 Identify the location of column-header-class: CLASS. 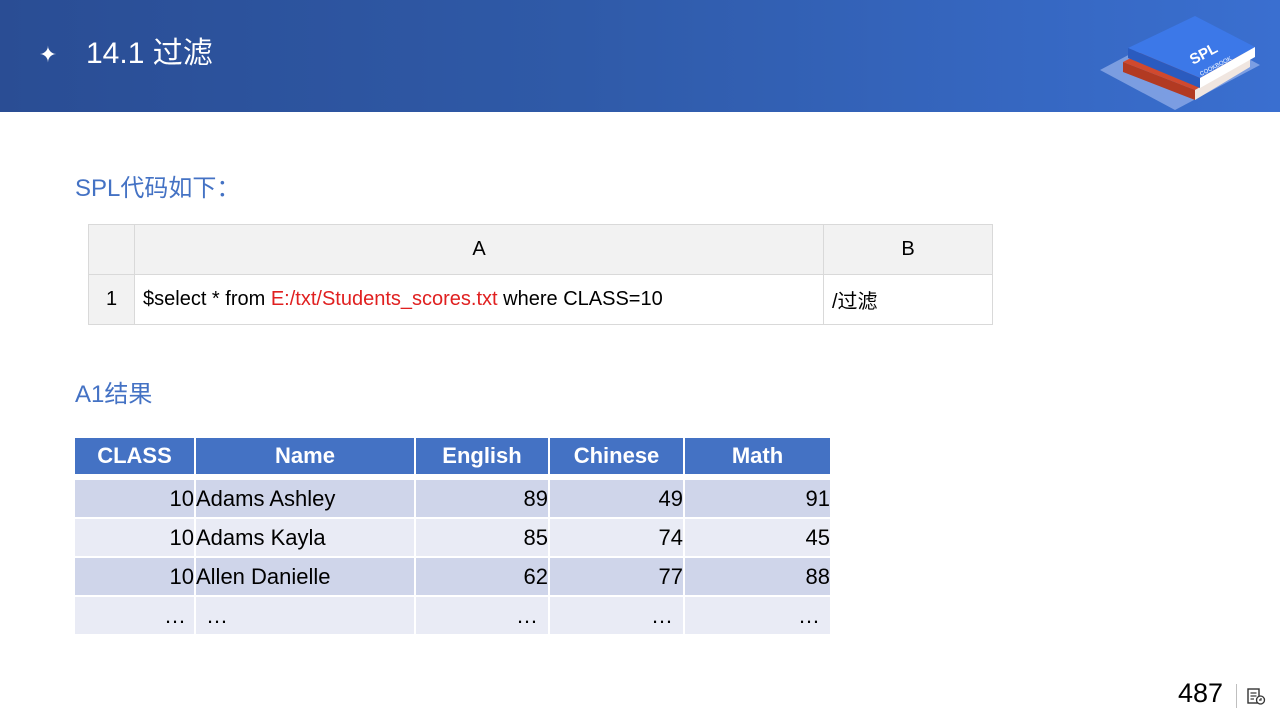
(135, 456).